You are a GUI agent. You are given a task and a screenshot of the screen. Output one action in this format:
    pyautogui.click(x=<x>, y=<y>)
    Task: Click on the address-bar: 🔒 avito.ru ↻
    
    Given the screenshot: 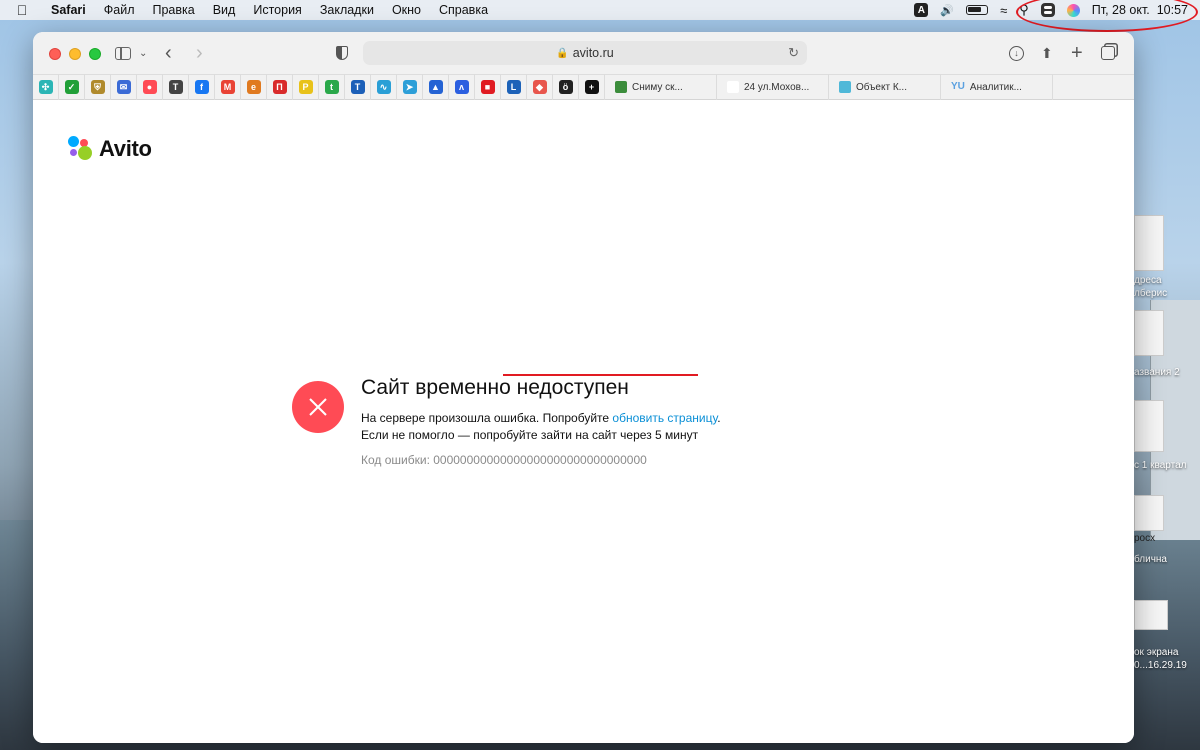 What is the action you would take?
    pyautogui.click(x=585, y=53)
    